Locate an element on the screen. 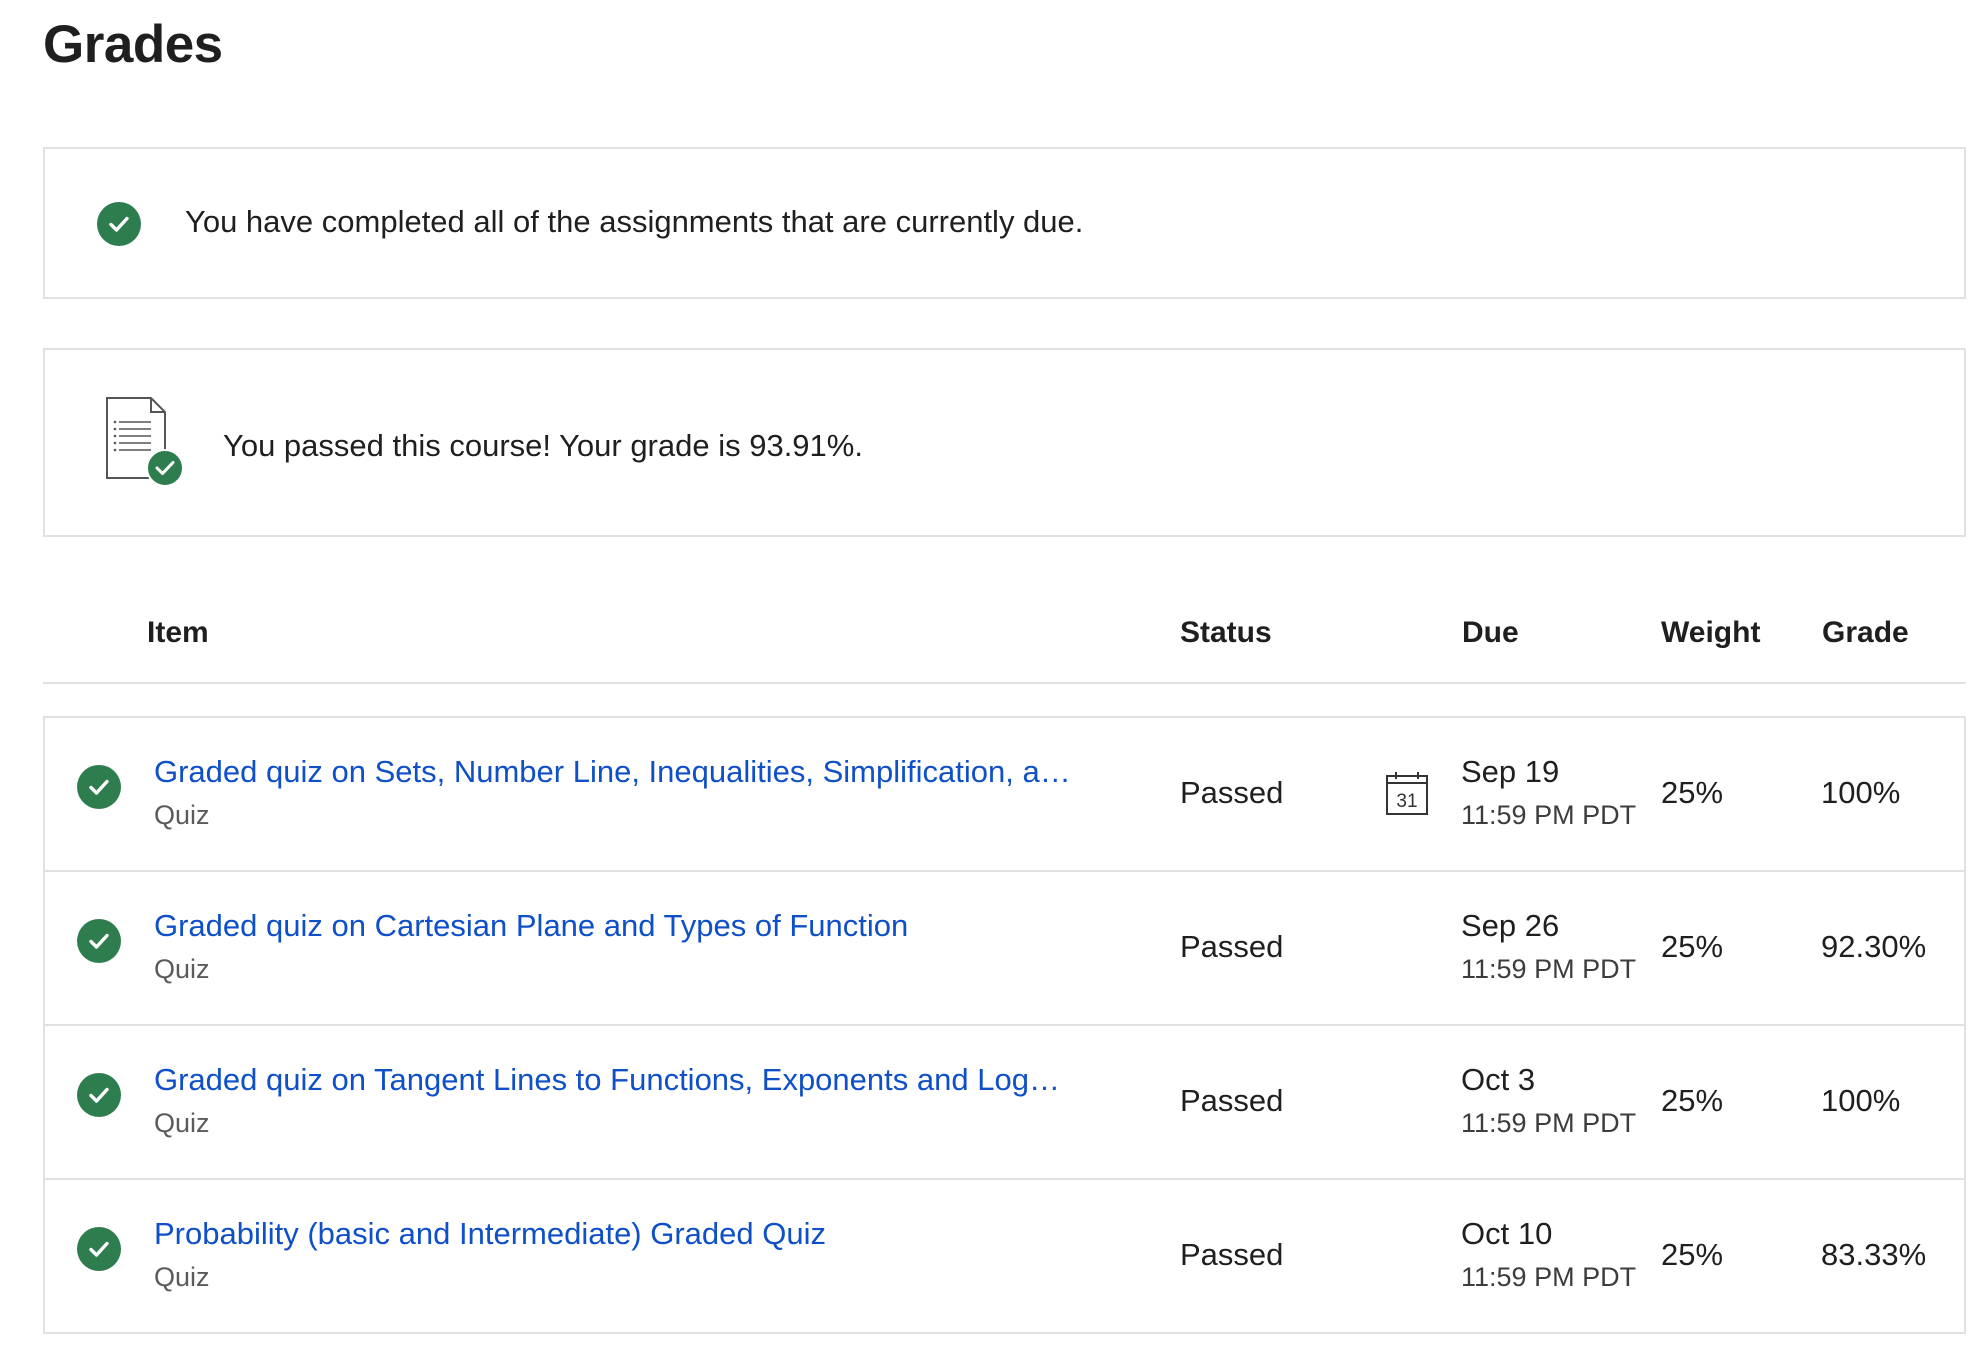 The width and height of the screenshot is (1980, 1350). header-due: Due is located at coordinates (1490, 633).